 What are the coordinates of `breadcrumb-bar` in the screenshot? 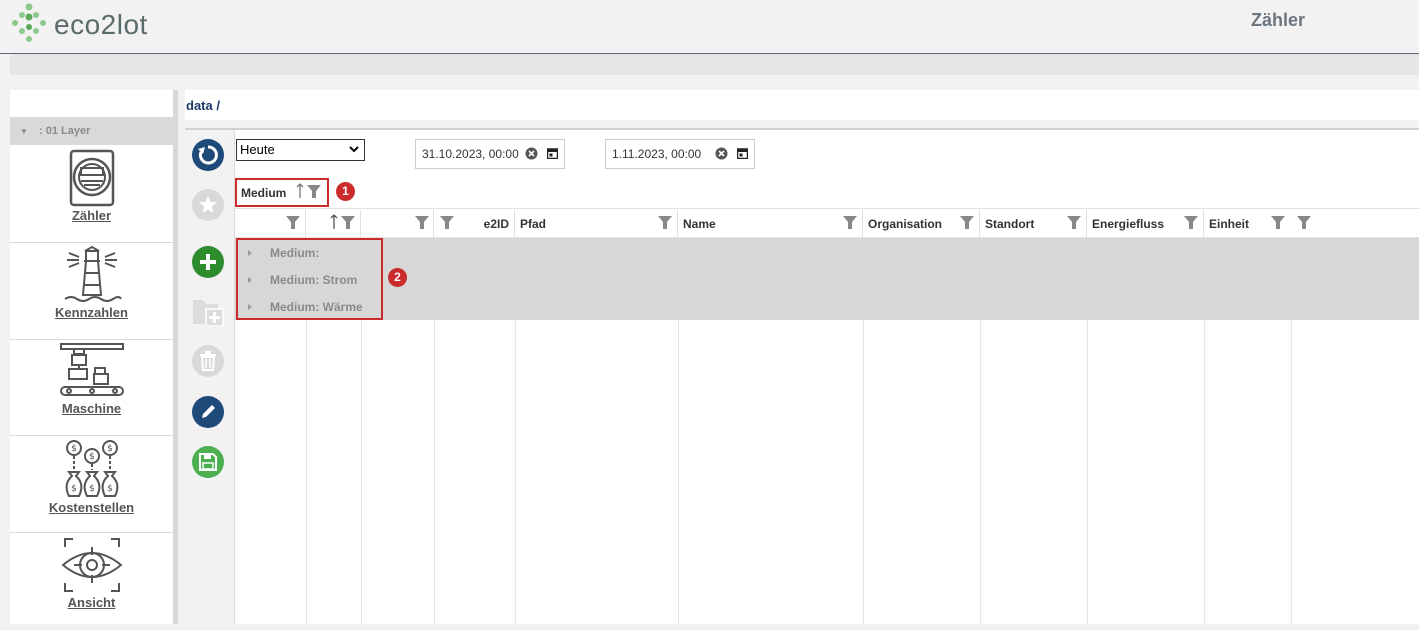 It's located at (802, 105).